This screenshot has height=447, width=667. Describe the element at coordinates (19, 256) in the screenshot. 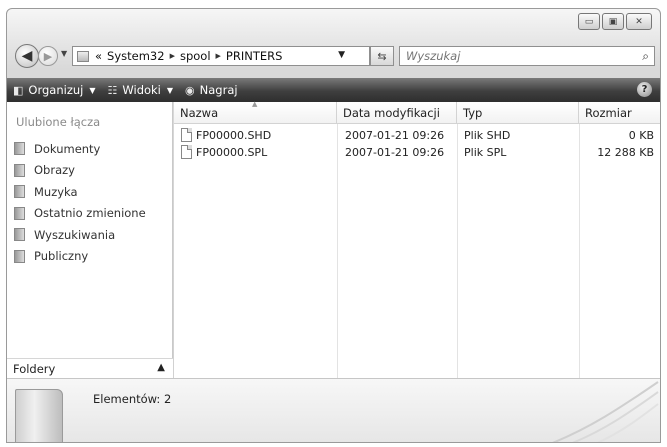

I see `public-folder-icon` at that location.